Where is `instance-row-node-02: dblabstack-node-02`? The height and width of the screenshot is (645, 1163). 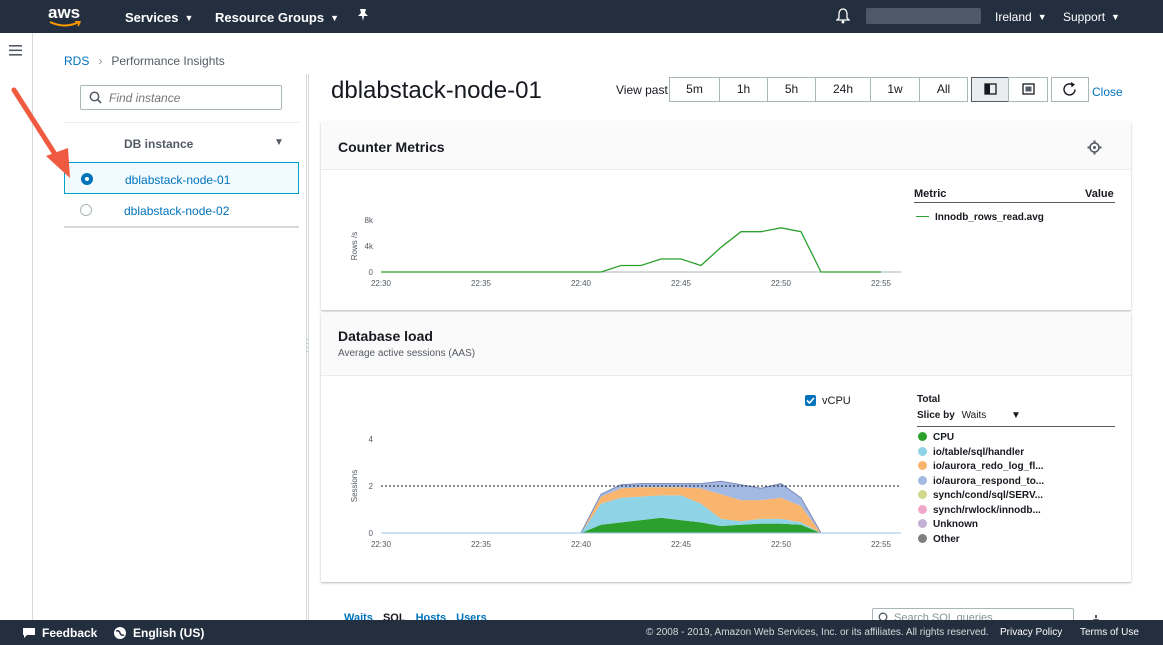 instance-row-node-02: dblabstack-node-02 is located at coordinates (181, 210).